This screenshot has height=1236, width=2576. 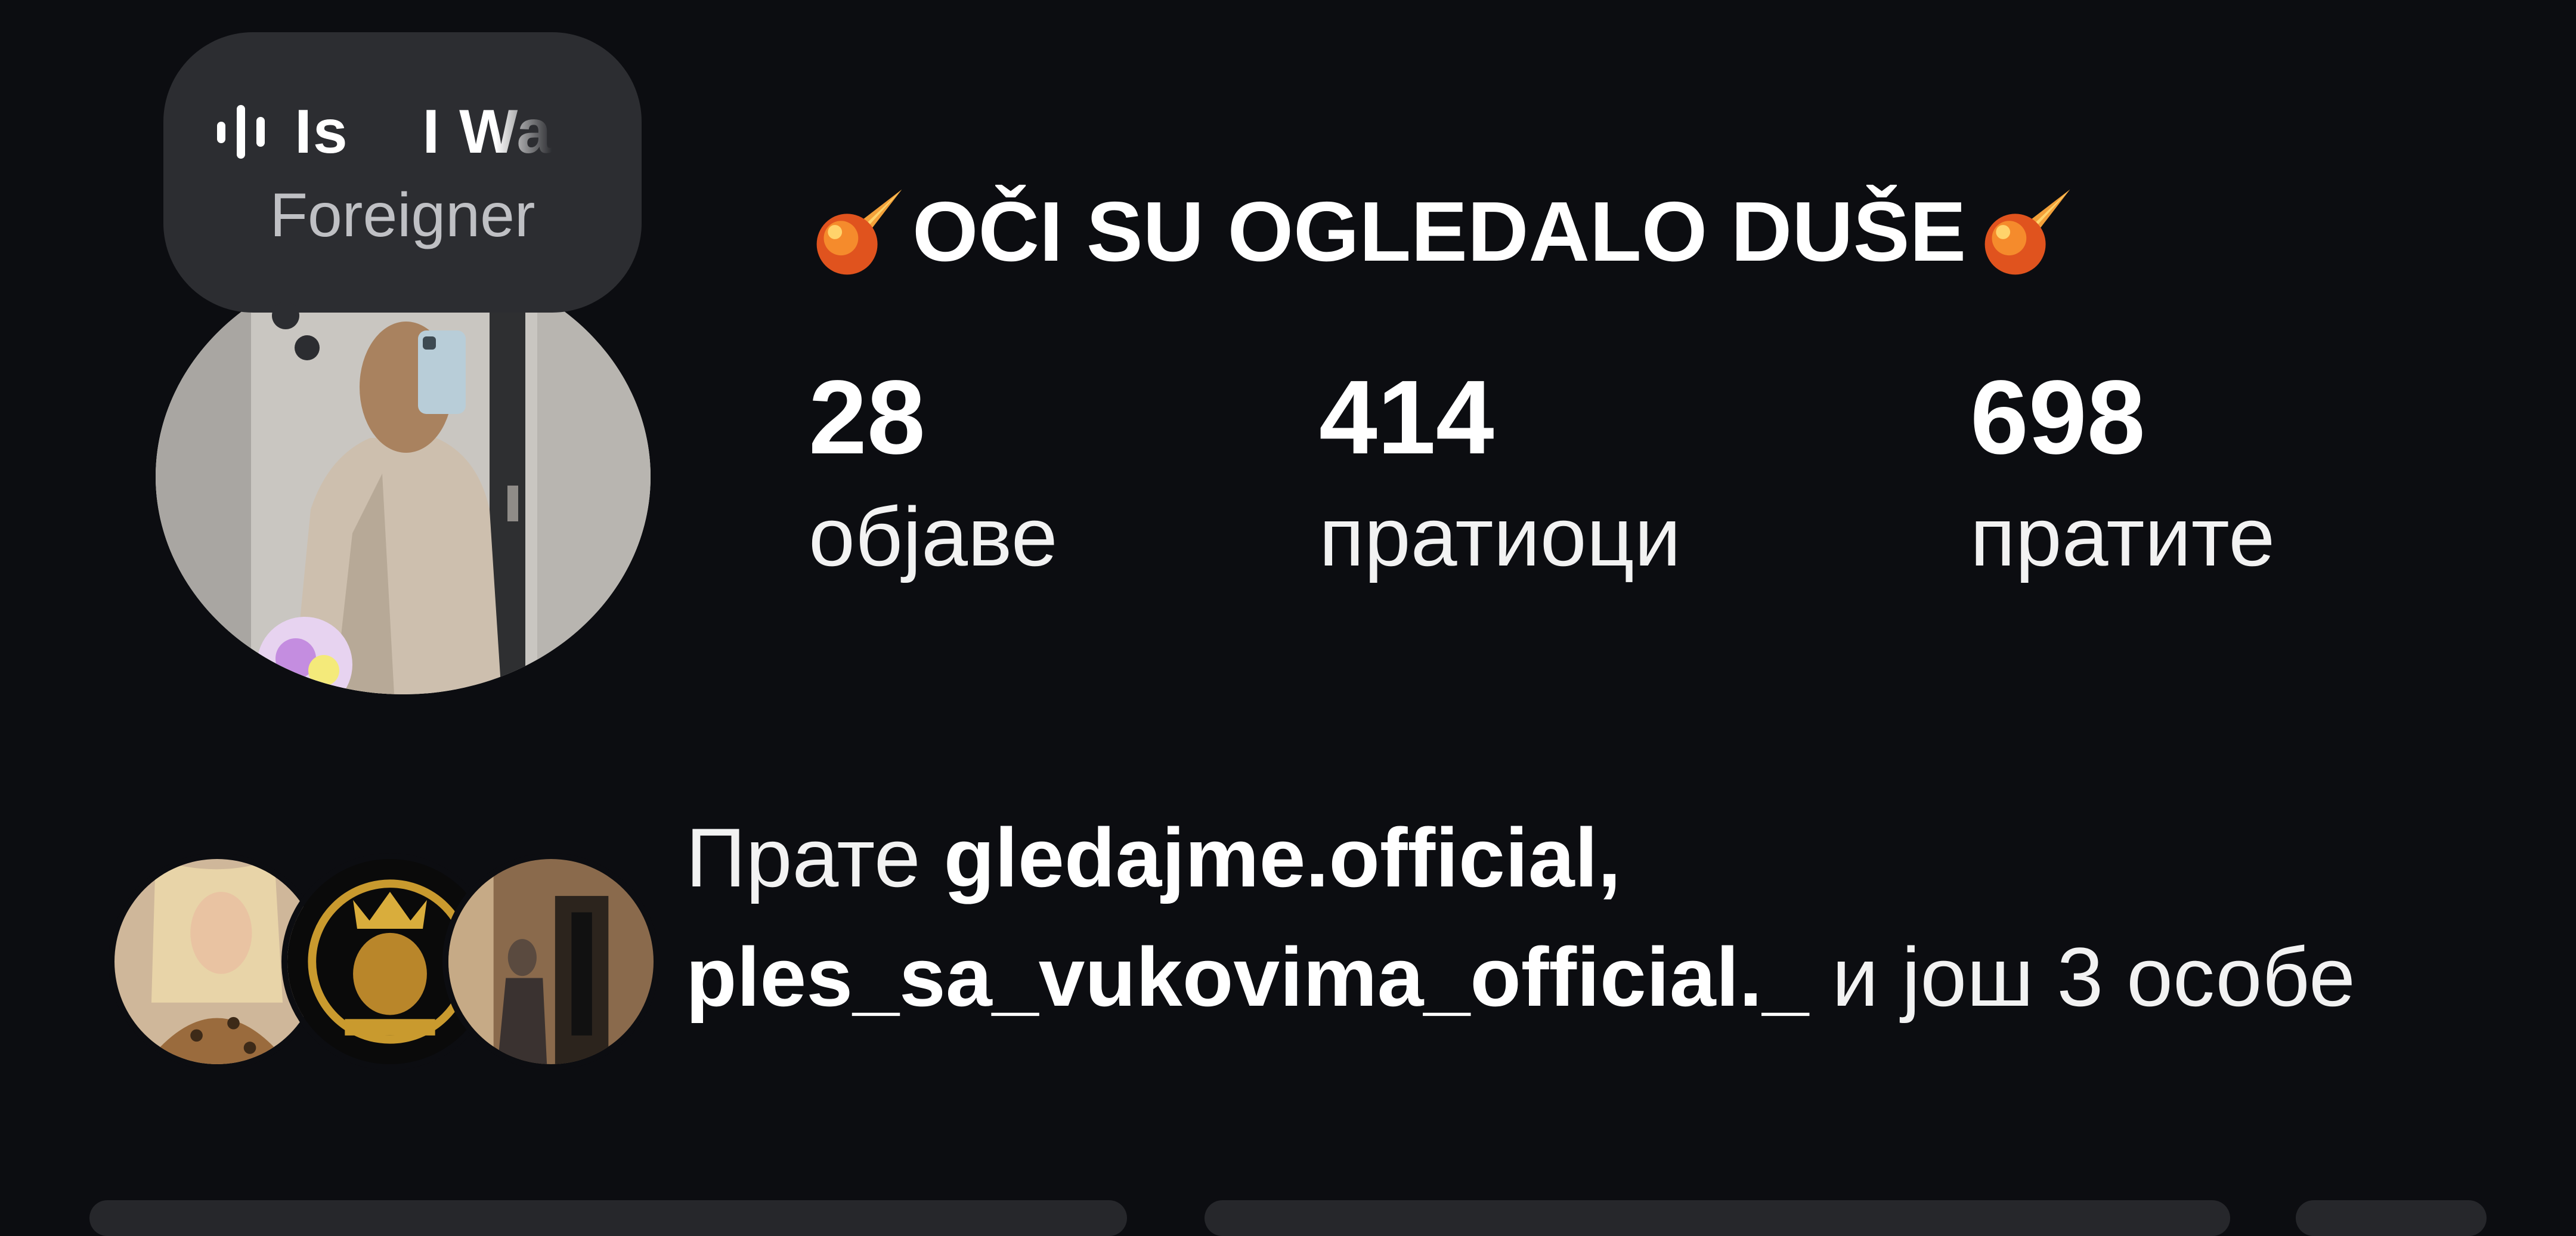 What do you see at coordinates (2058, 418) in the screenshot?
I see `stat-following-value: 698` at bounding box center [2058, 418].